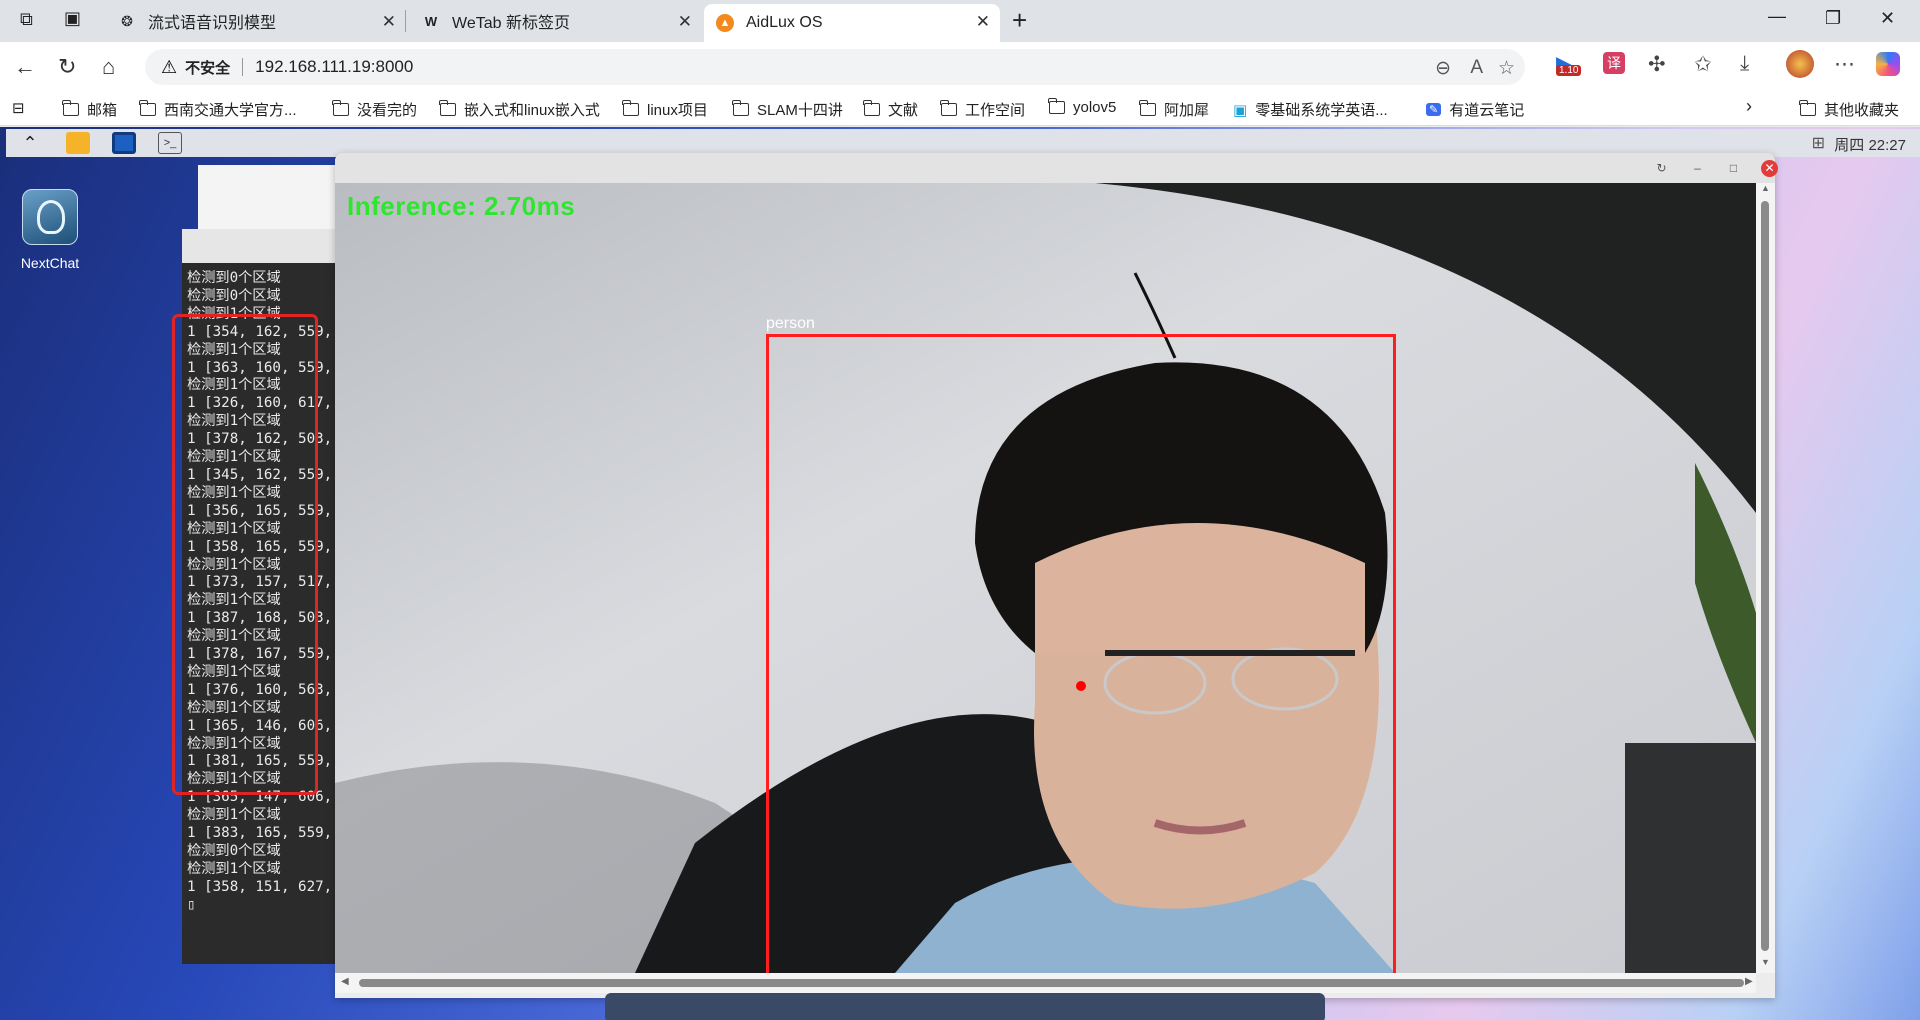 The width and height of the screenshot is (1920, 1020). I want to click on window-app-icon, so click(124, 143).